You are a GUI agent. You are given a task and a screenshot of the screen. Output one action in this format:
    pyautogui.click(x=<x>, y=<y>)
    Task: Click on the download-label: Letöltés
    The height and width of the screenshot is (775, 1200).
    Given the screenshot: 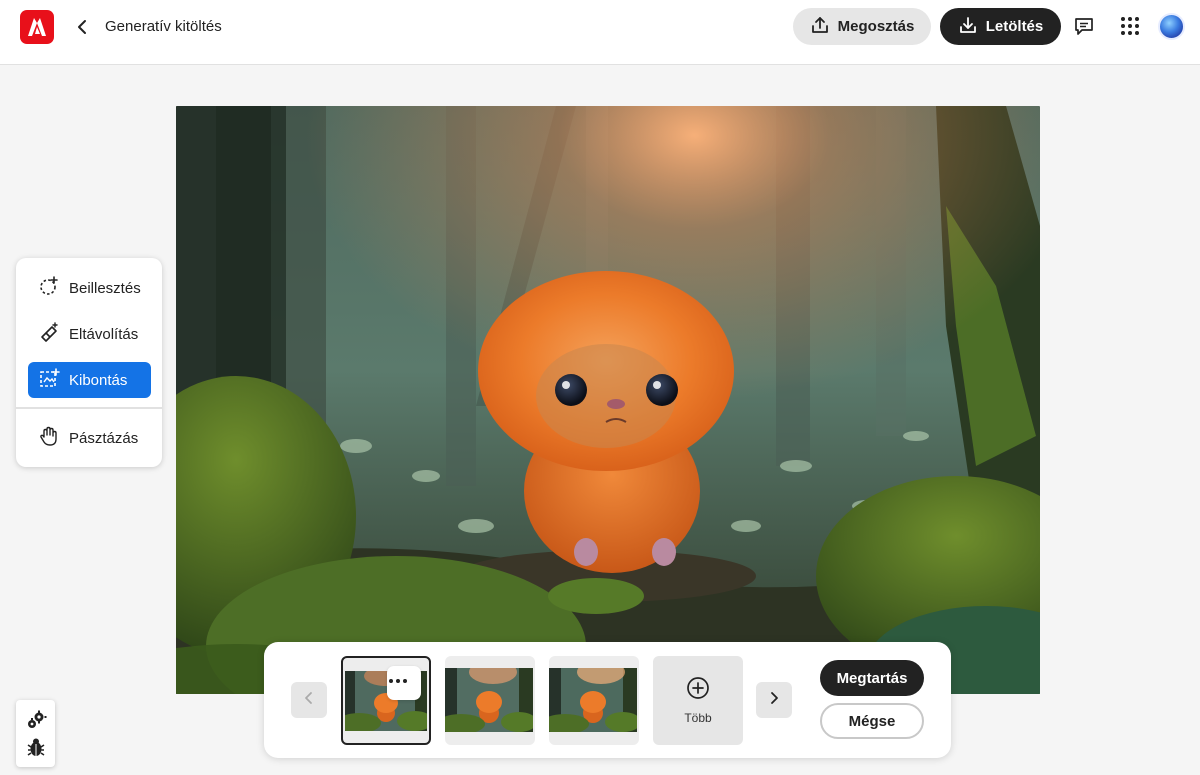 What is the action you would take?
    pyautogui.click(x=1014, y=26)
    